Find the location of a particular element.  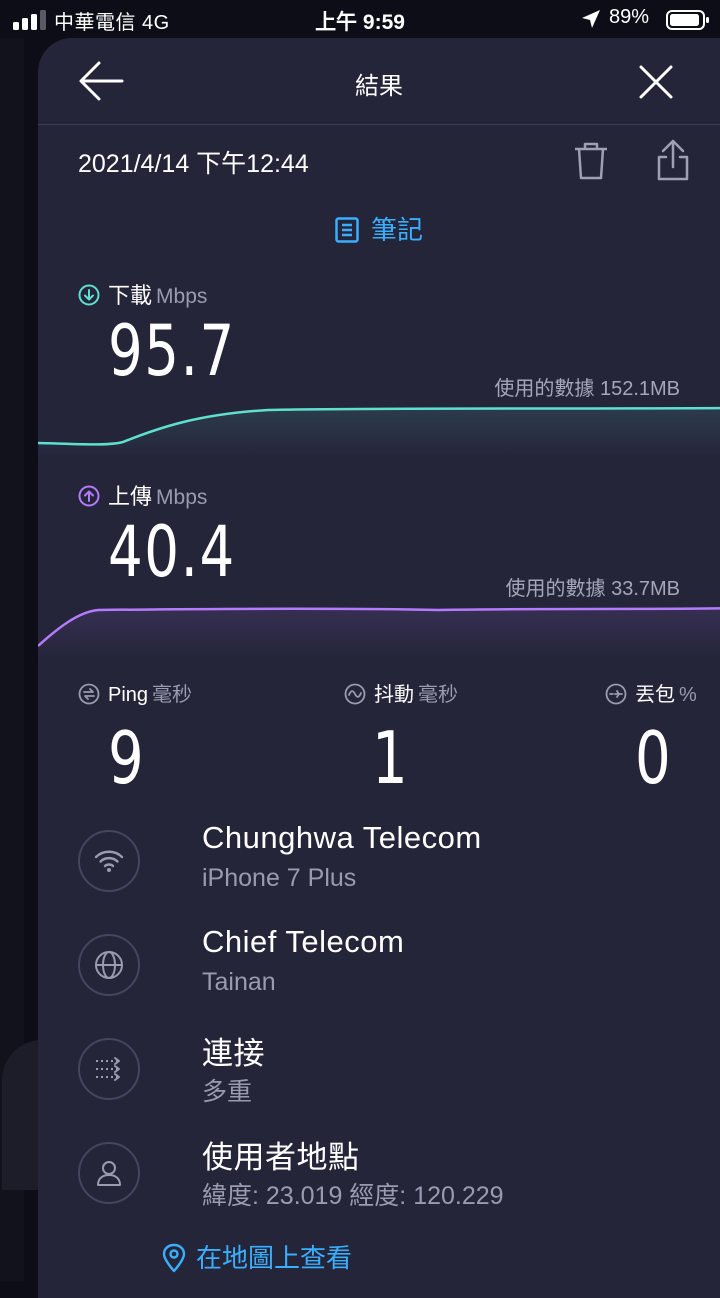

server-row: Chief Telecom Tainan is located at coordinates (398, 964).